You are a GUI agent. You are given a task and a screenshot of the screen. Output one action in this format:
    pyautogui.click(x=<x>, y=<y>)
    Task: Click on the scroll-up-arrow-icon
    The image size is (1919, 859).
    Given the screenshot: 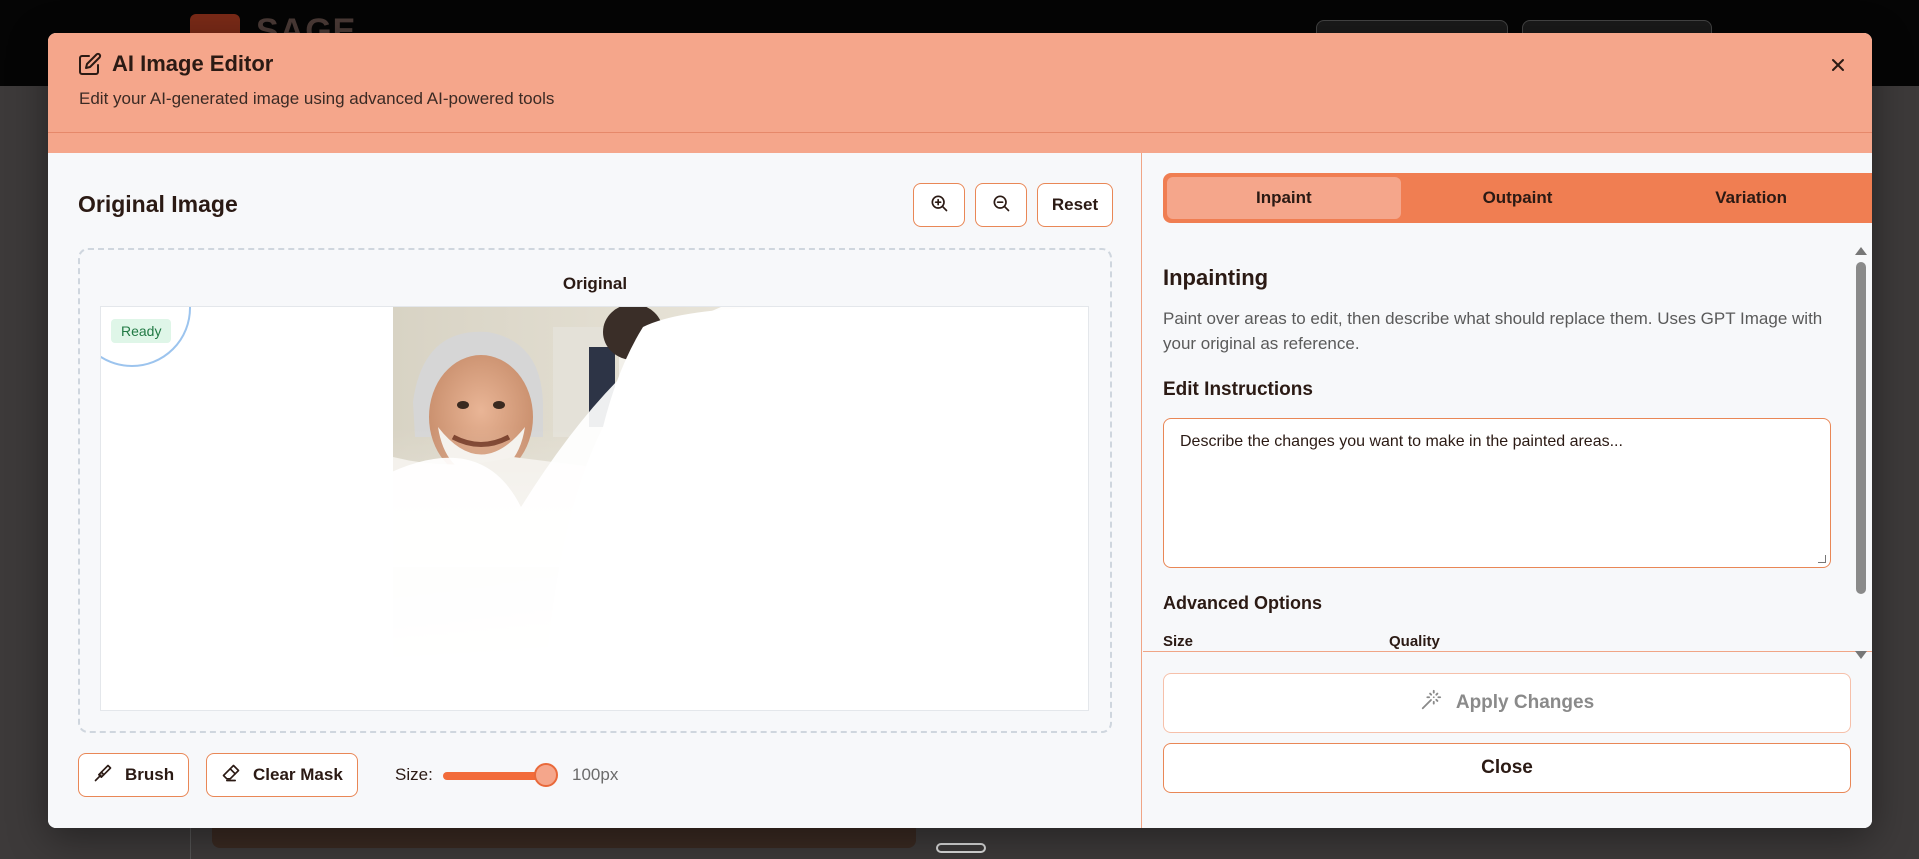 What is the action you would take?
    pyautogui.click(x=1861, y=251)
    